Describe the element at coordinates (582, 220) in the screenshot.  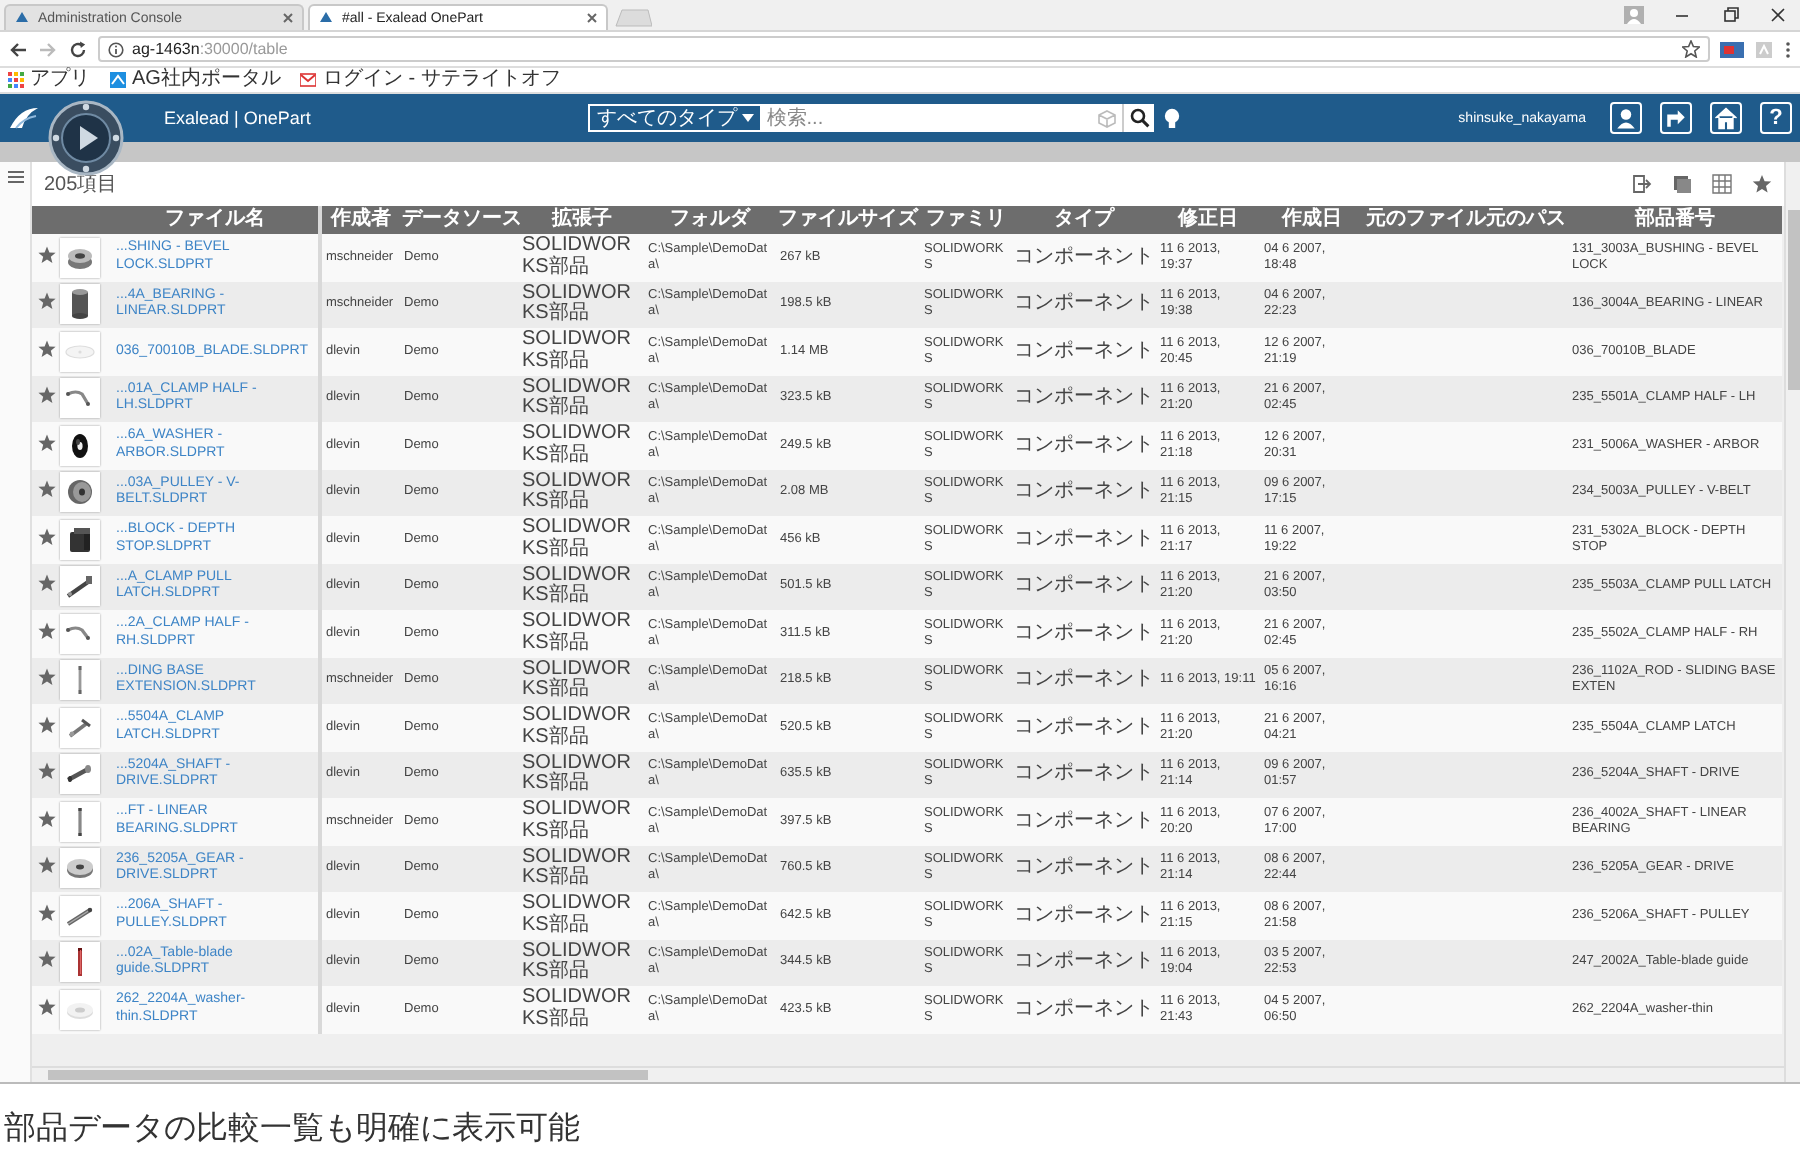
I see `column-header: 拡張子` at that location.